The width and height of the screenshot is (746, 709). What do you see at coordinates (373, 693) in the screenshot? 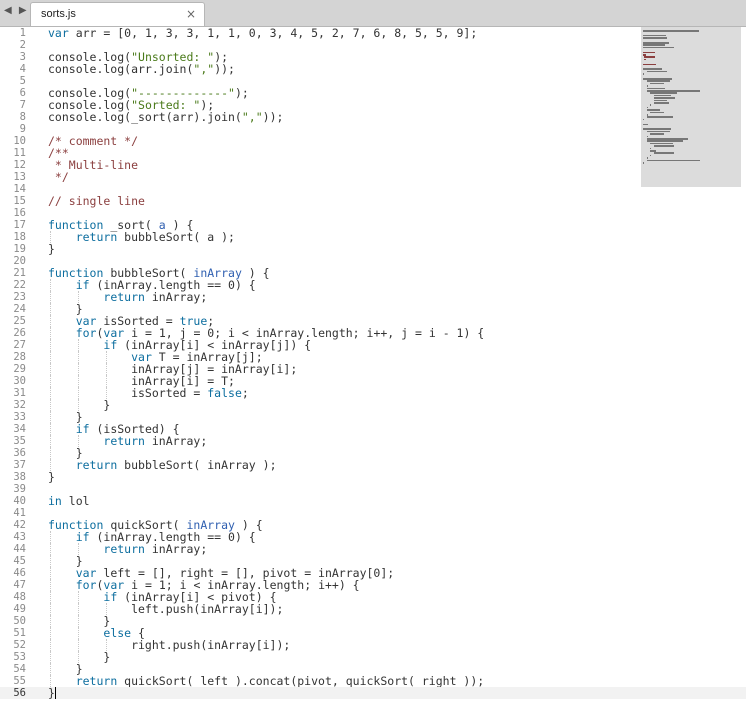
I see `code-line: 56}` at bounding box center [373, 693].